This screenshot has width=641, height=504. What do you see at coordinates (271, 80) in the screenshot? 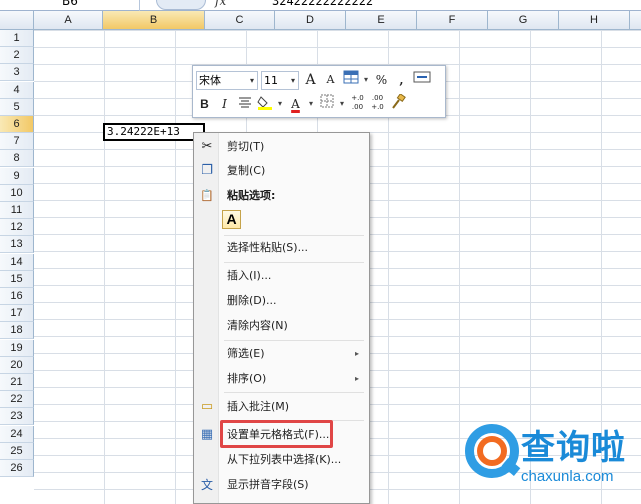
I see `font-size-value: 11` at bounding box center [271, 80].